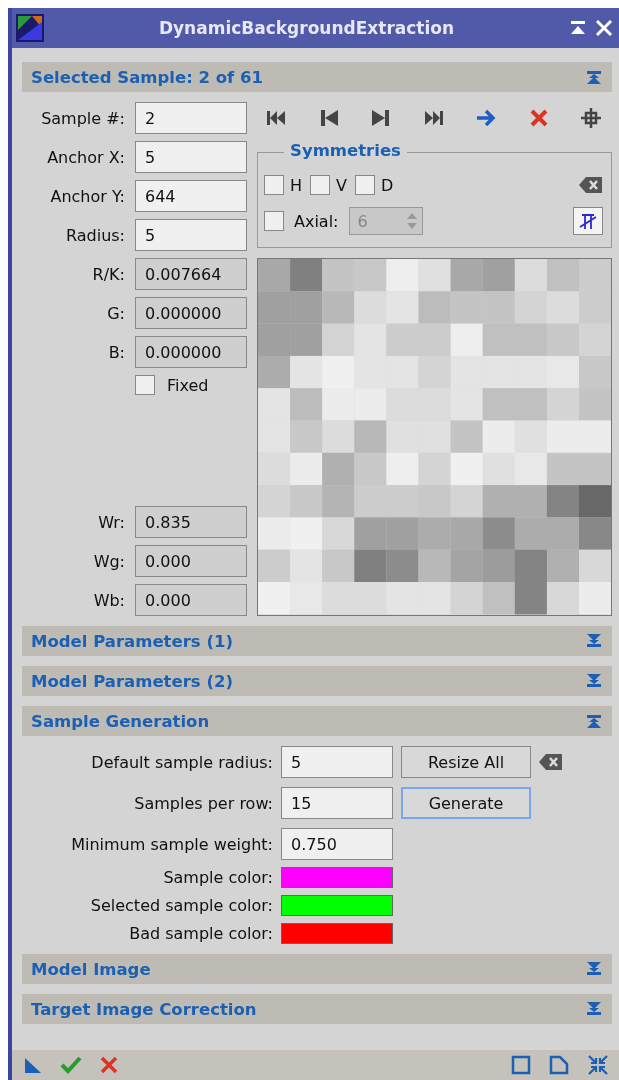 The image size is (619, 1080). What do you see at coordinates (82, 118) in the screenshot?
I see `field-label: Sample #:` at bounding box center [82, 118].